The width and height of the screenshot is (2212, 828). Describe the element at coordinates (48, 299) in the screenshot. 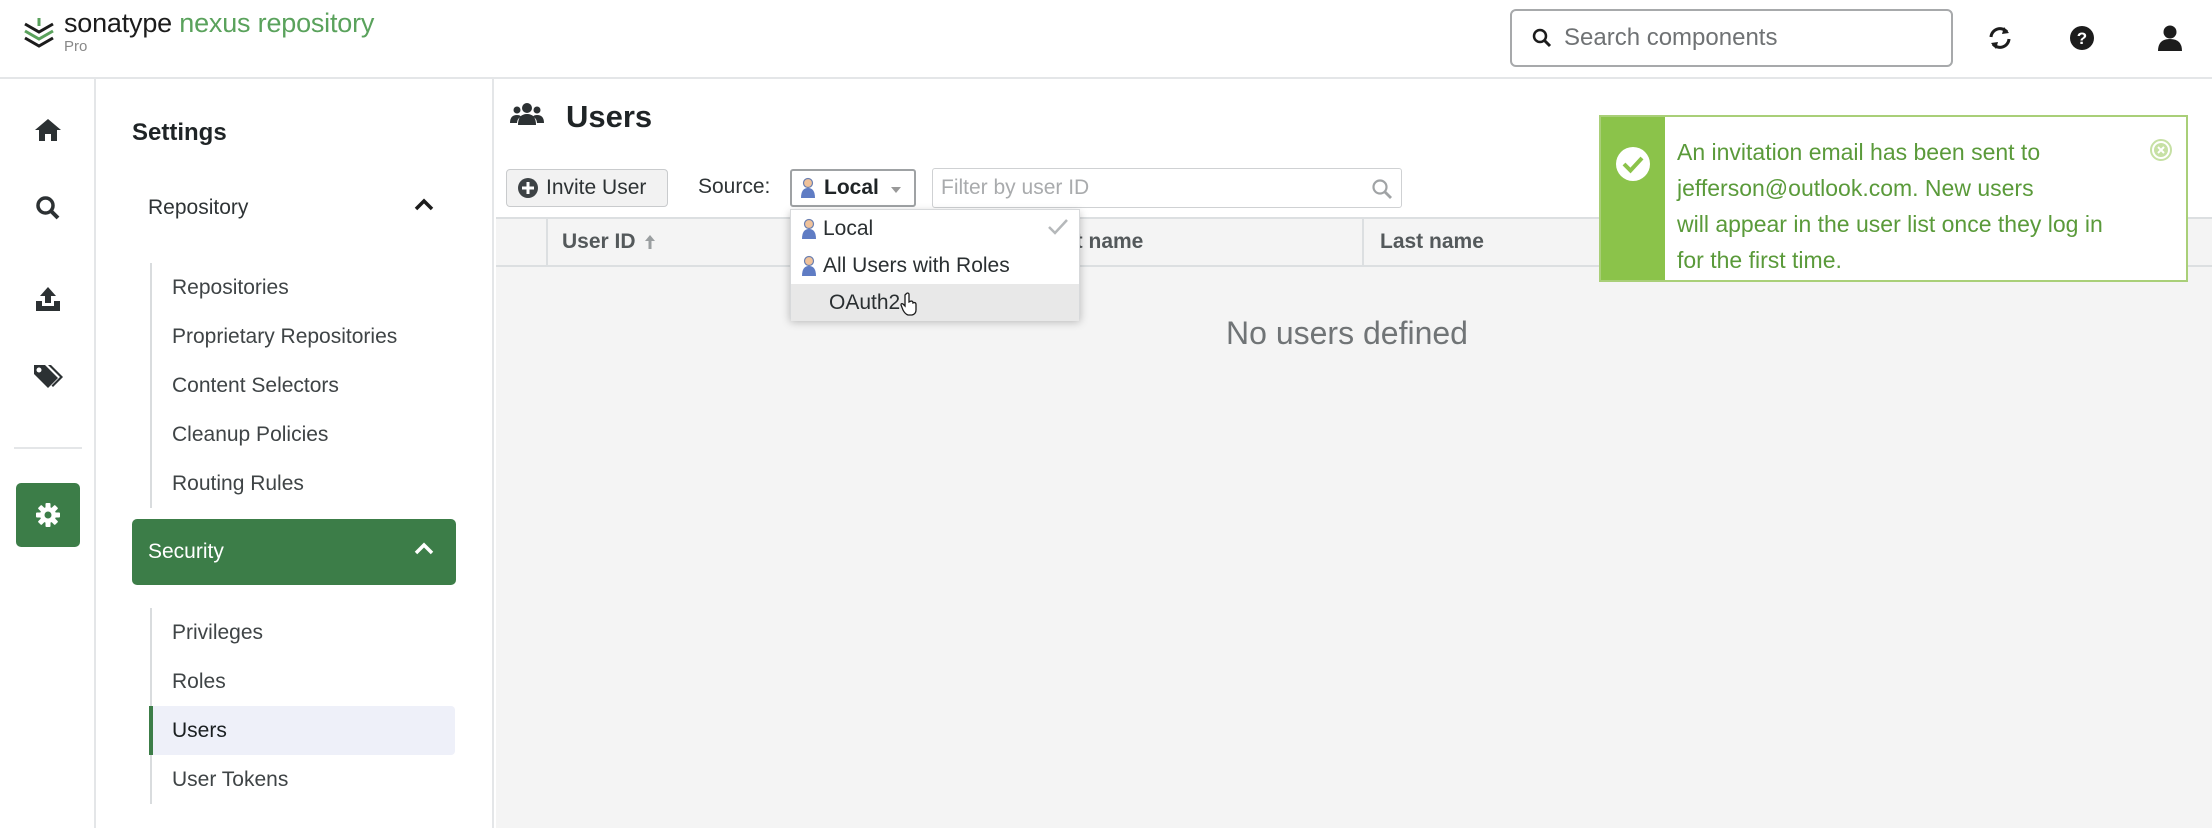

I see `upload-icon` at that location.